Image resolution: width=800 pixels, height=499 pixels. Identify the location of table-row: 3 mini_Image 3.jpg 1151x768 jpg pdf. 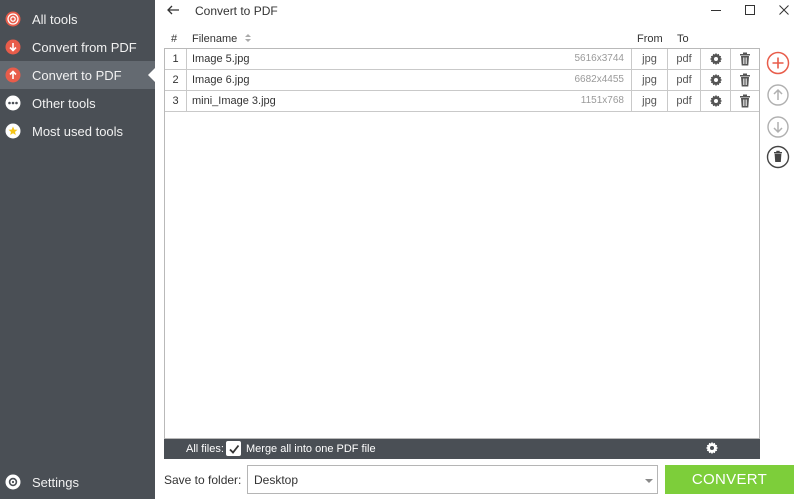
(462, 101).